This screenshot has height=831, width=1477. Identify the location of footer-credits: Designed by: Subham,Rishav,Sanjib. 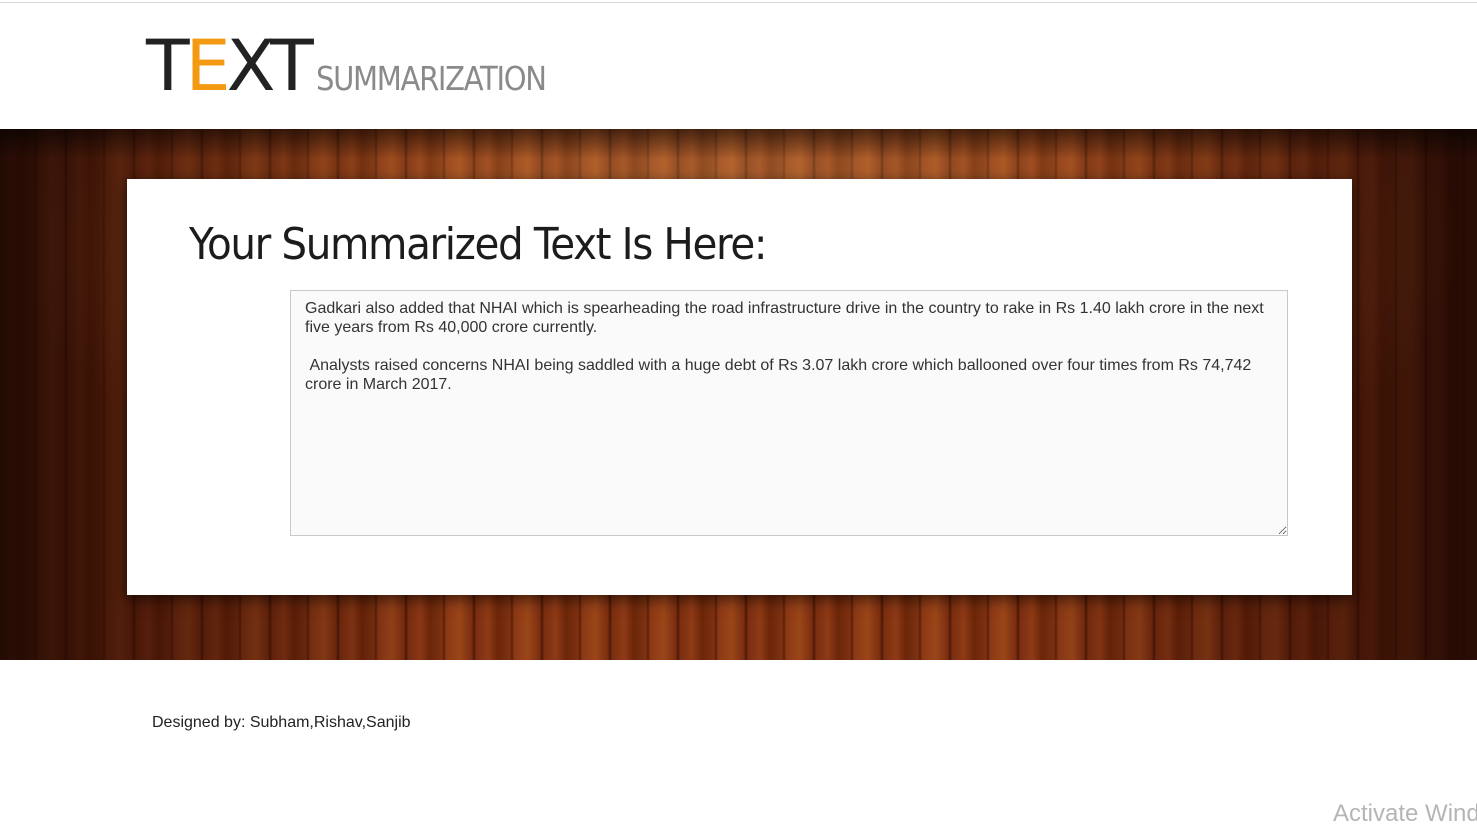
(281, 722).